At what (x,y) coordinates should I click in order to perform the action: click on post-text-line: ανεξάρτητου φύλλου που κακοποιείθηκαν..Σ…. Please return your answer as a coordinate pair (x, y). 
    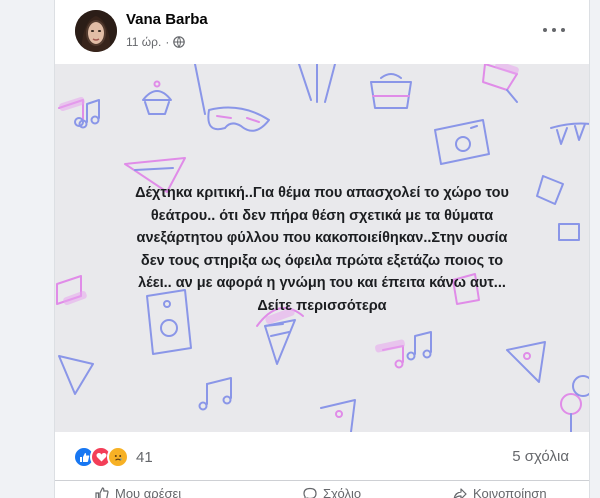
    Looking at the image, I should click on (322, 238).